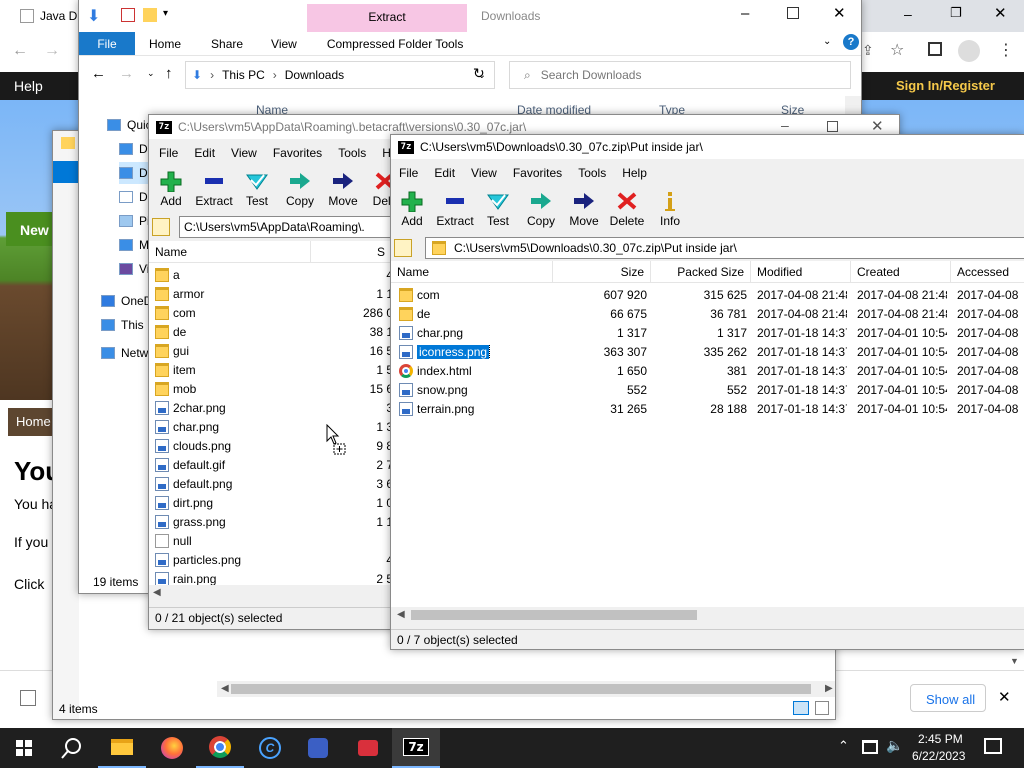 This screenshot has height=768, width=1024. I want to click on tray-time: 2:45 PM, so click(940, 739).